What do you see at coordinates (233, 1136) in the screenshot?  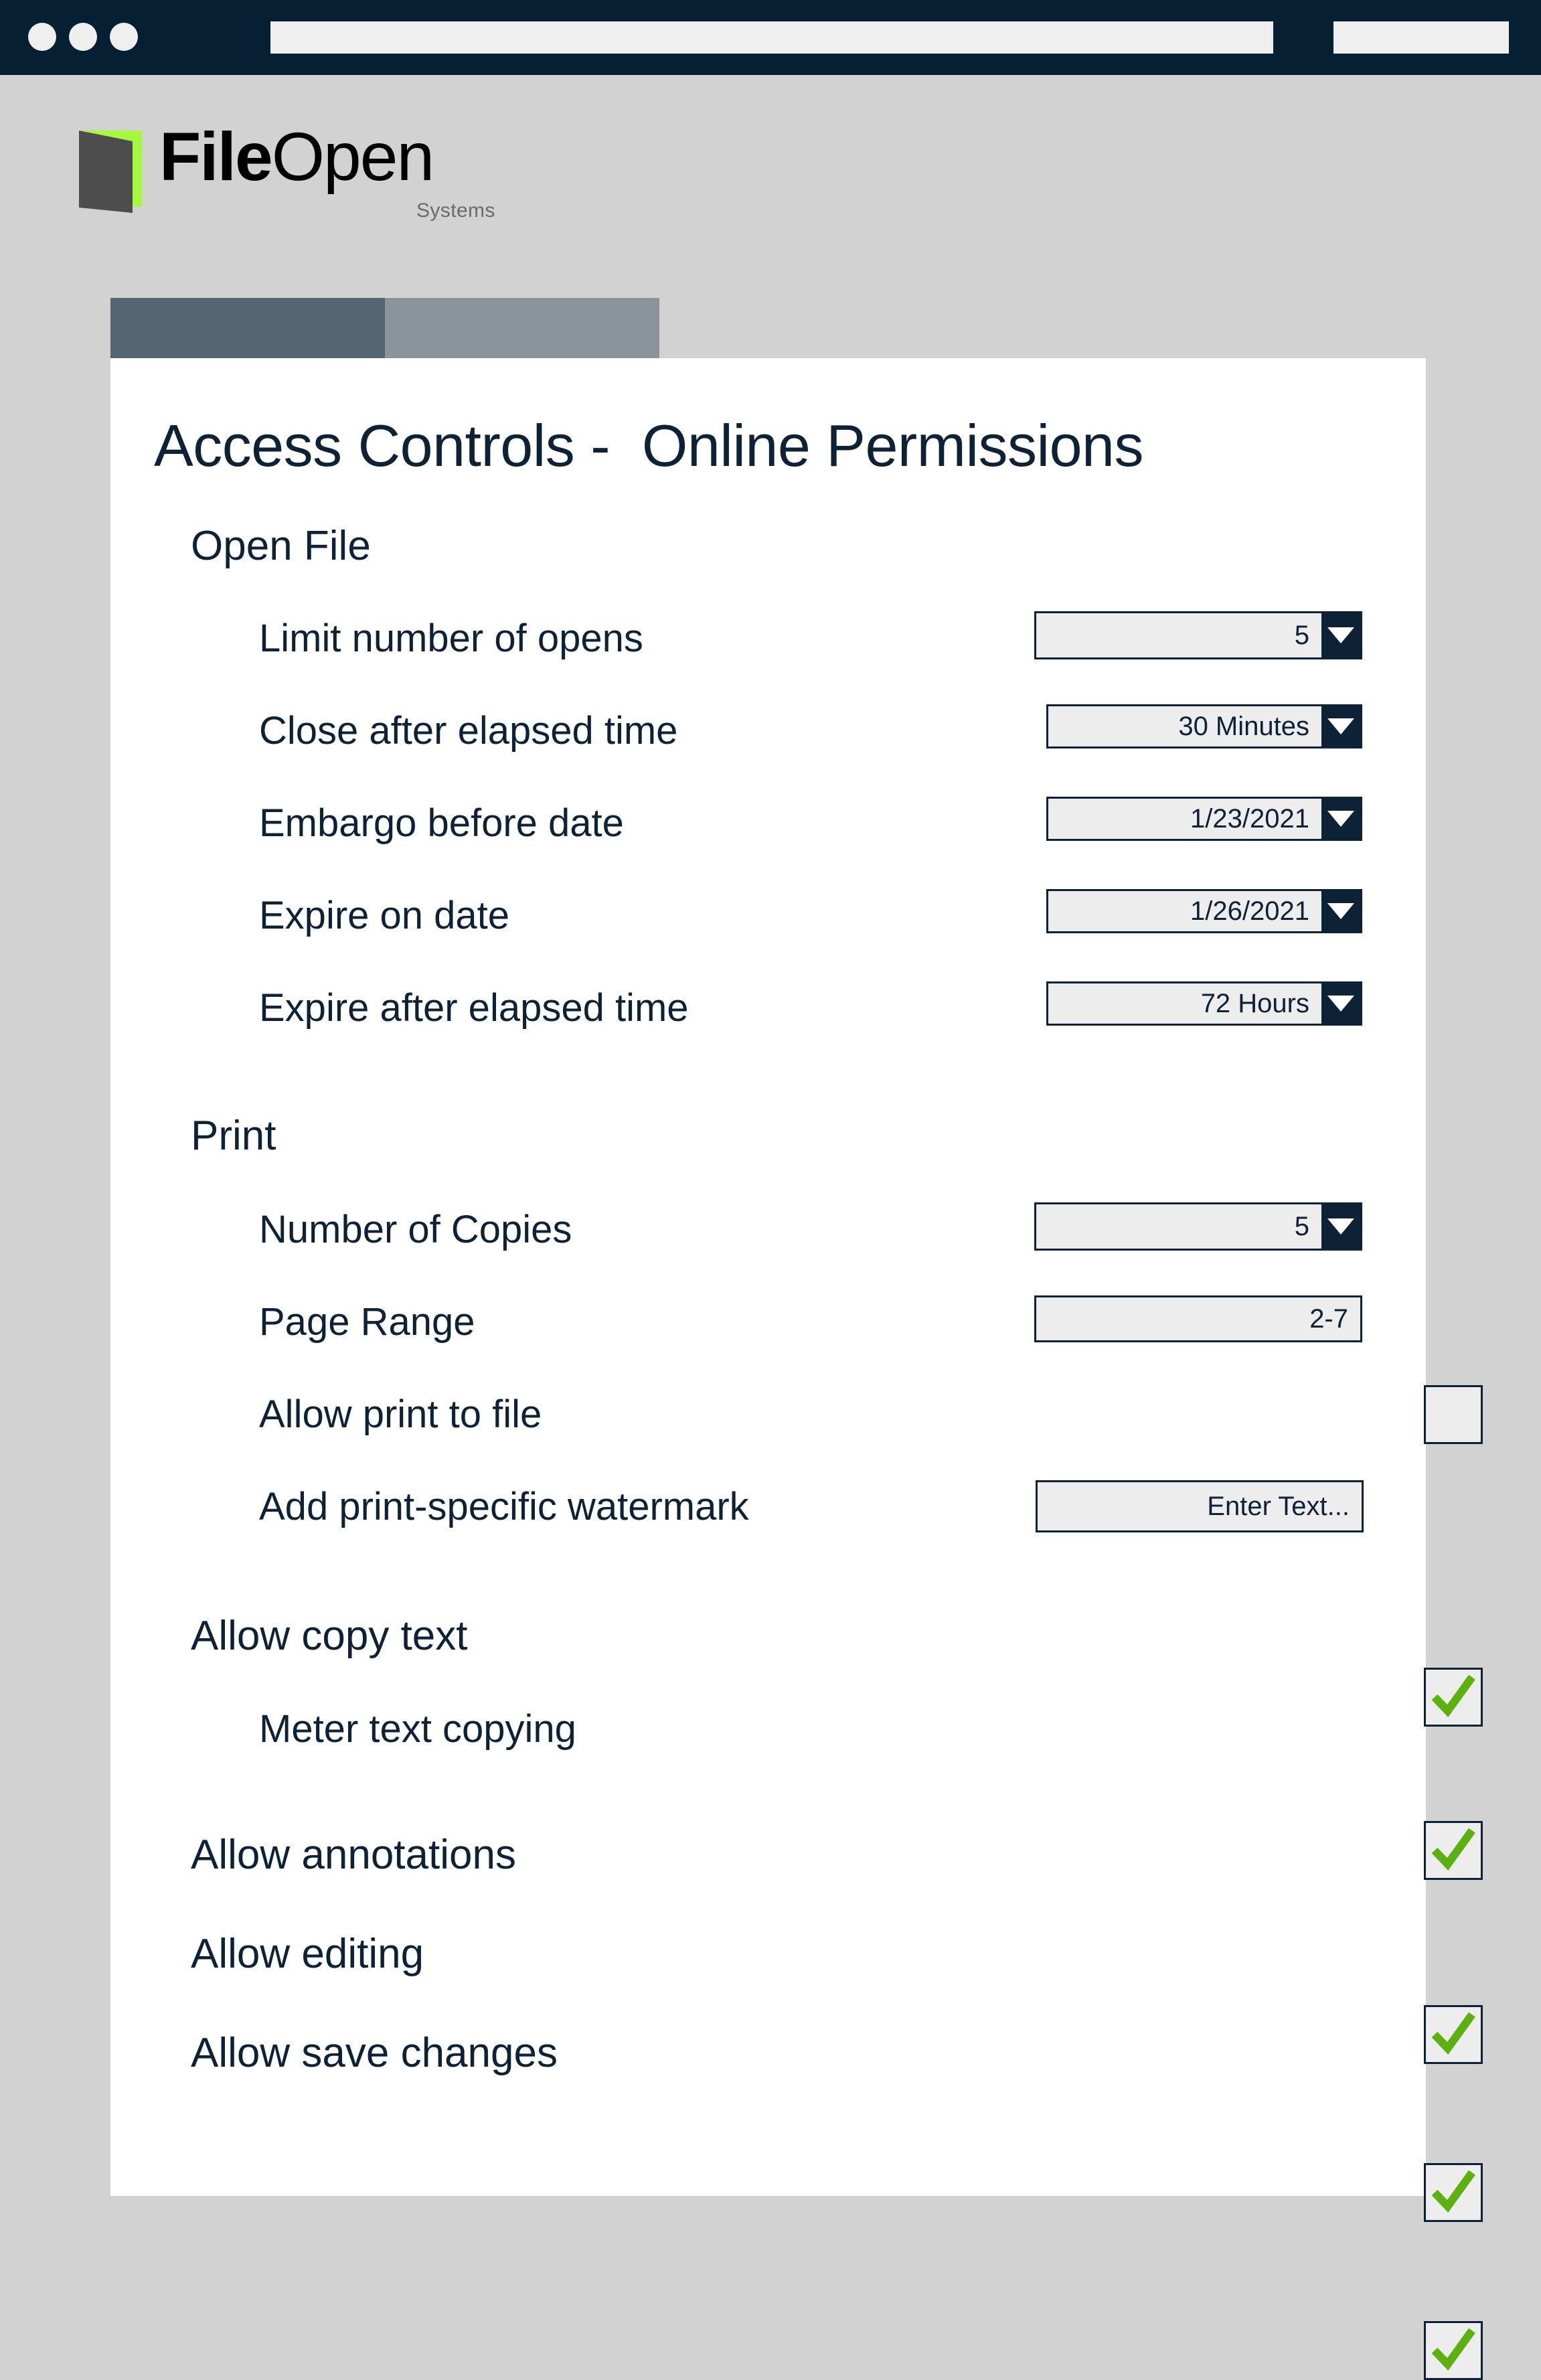 I see `section-heading-print: Print` at bounding box center [233, 1136].